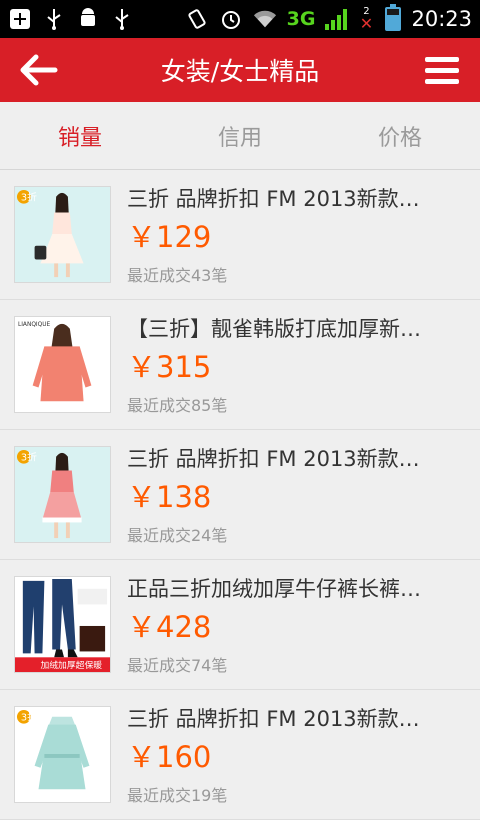  I want to click on alarm-icon, so click(231, 19).